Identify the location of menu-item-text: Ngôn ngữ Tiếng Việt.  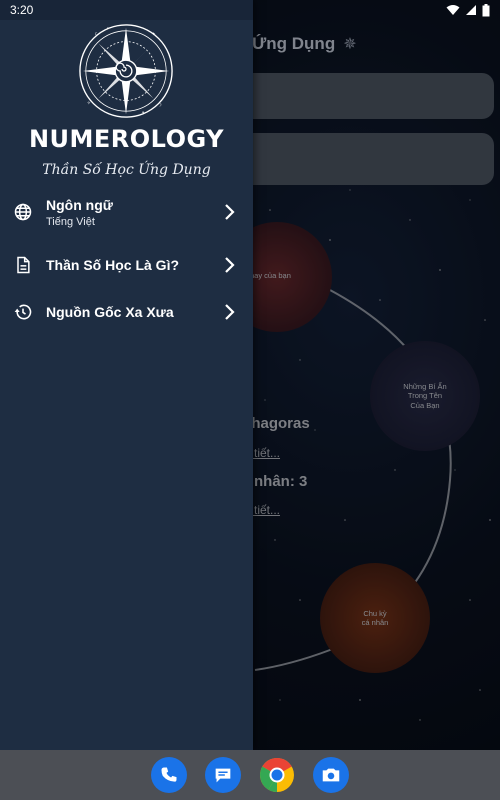
(79, 212).